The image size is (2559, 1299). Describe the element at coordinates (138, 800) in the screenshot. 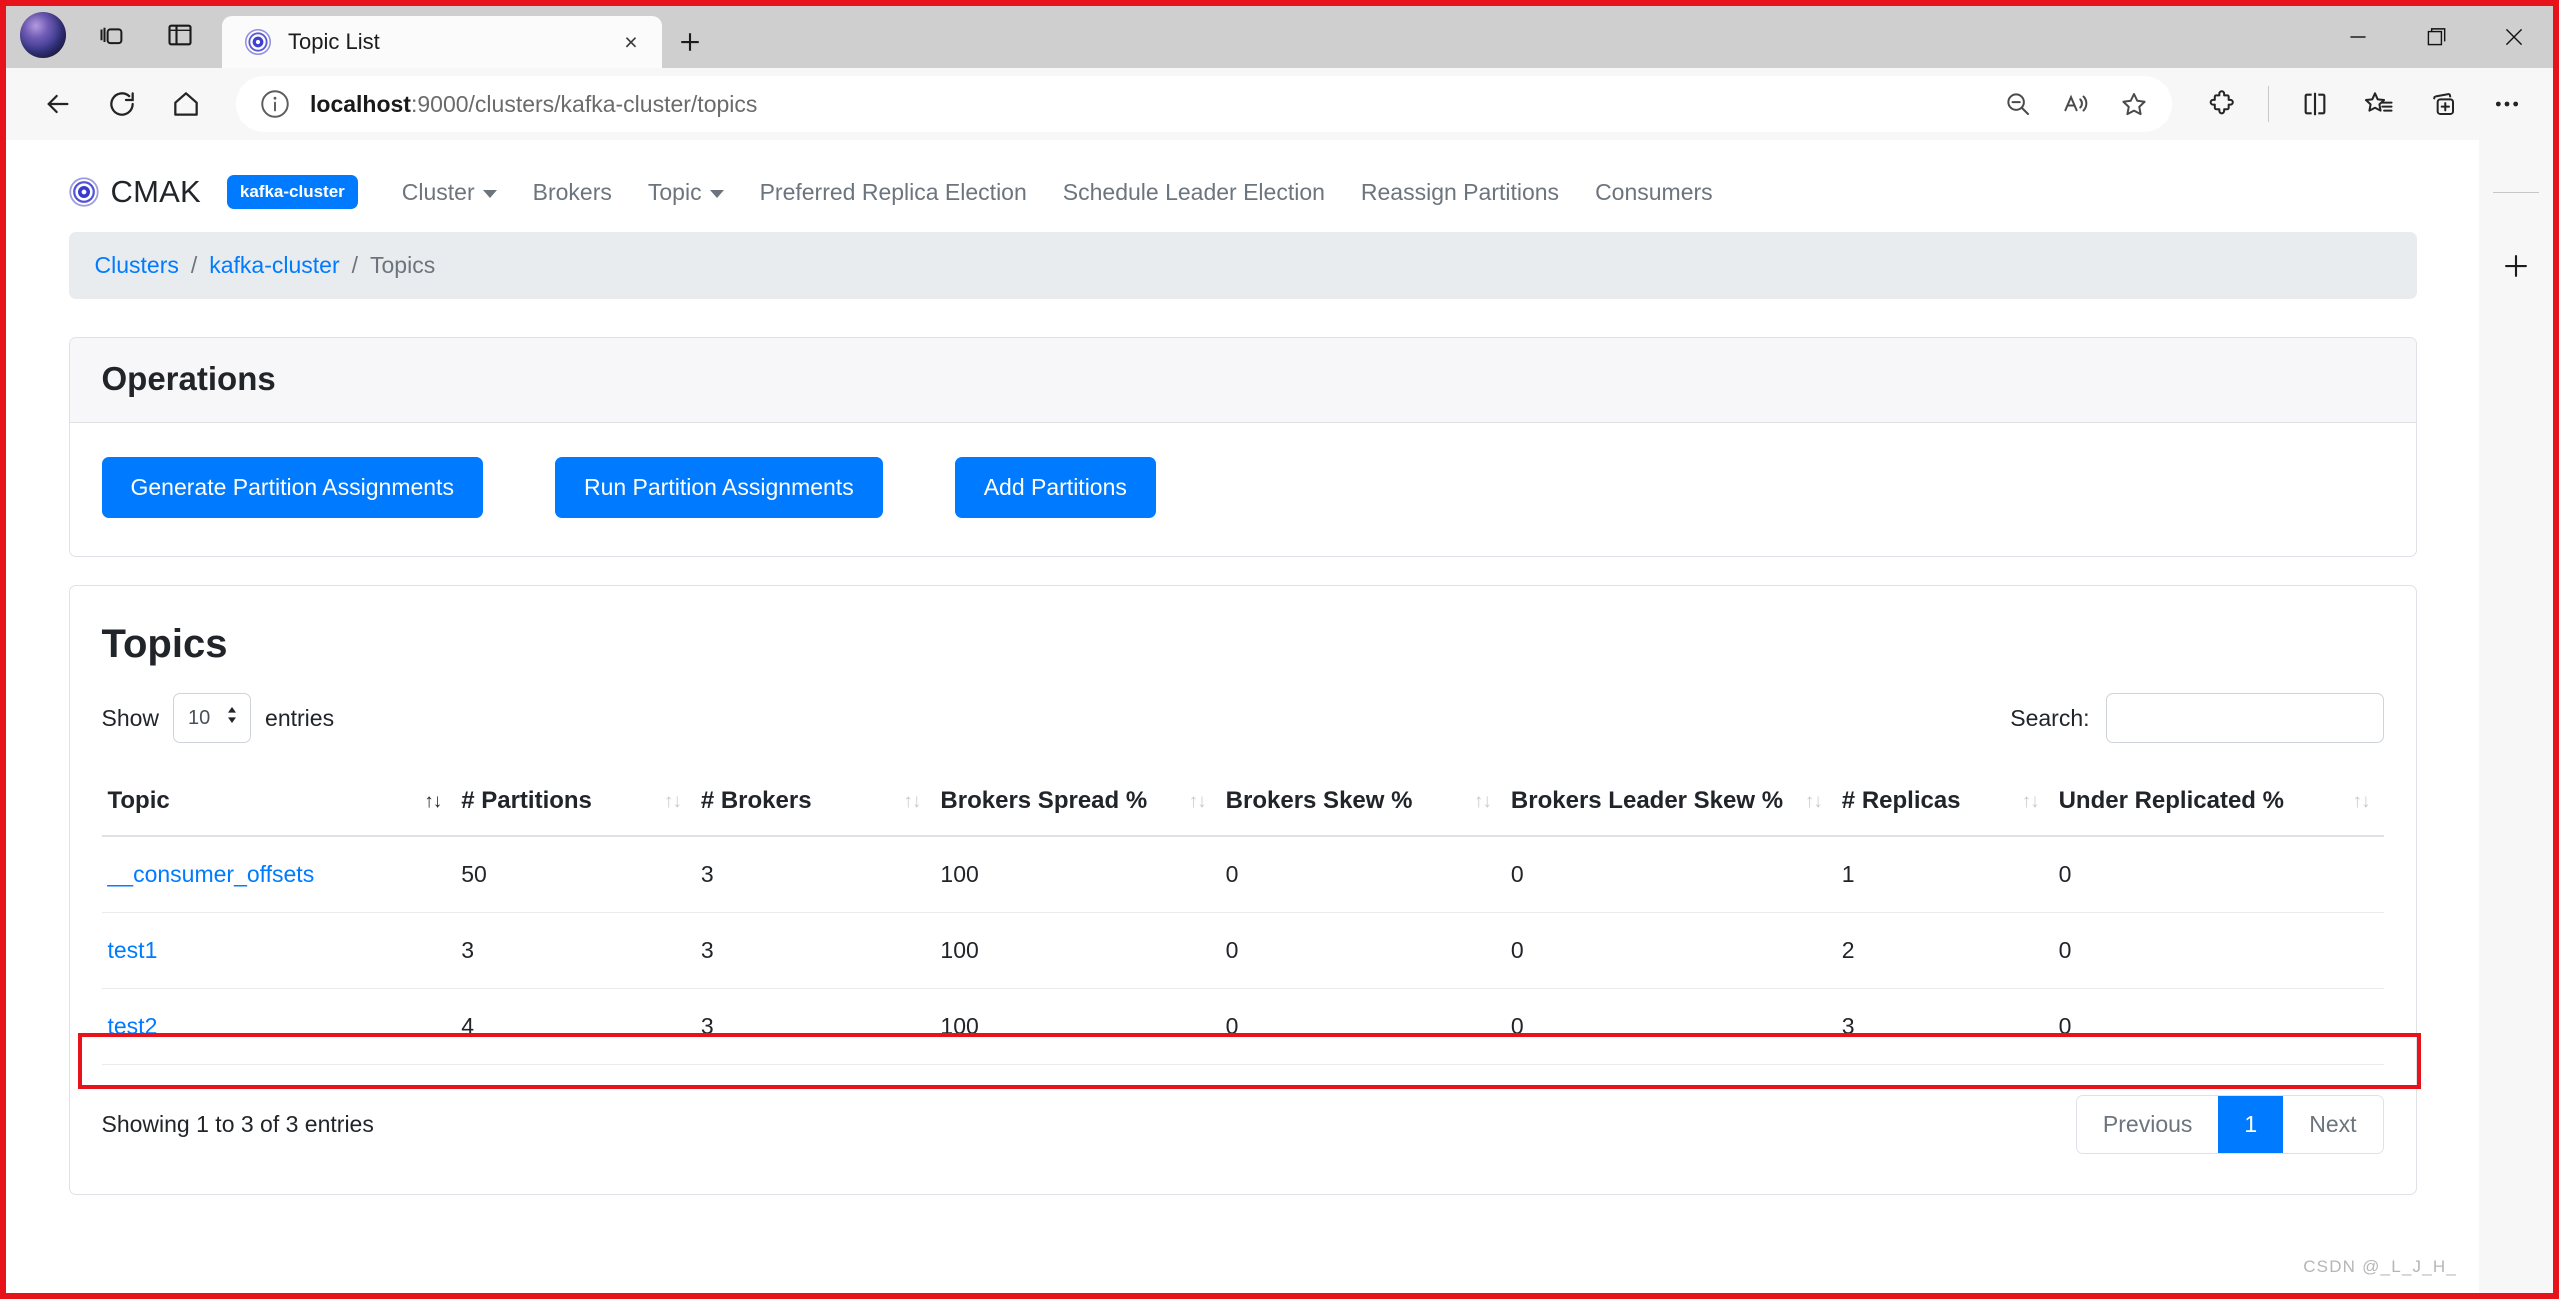

I see `column-header-topic-label: Topic` at that location.